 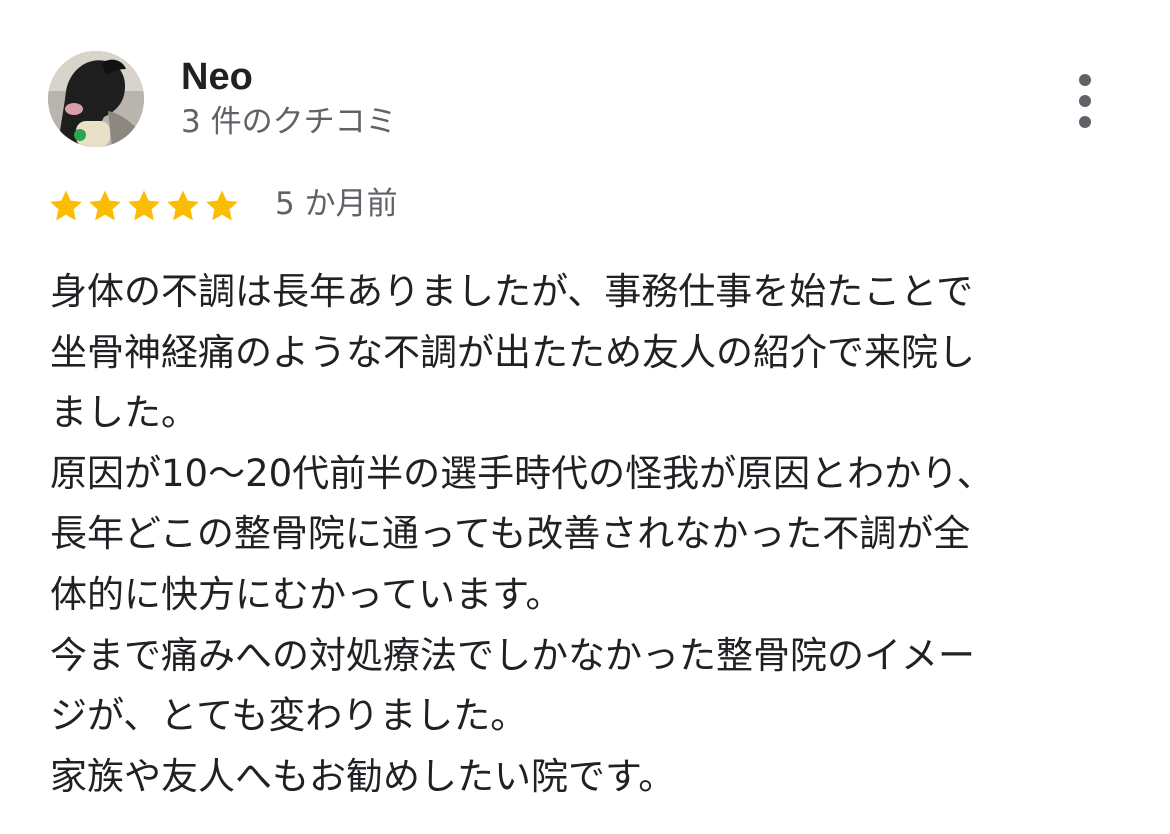 I want to click on review-line: ジが、とても変わりました。, so click(x=289, y=716).